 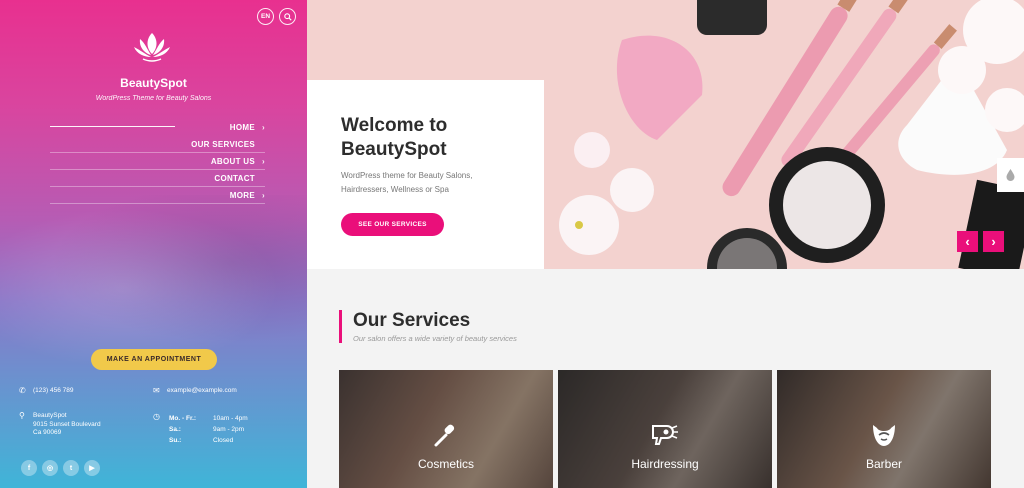 What do you see at coordinates (445, 464) in the screenshot?
I see `service-card-name: Cosmetics` at bounding box center [445, 464].